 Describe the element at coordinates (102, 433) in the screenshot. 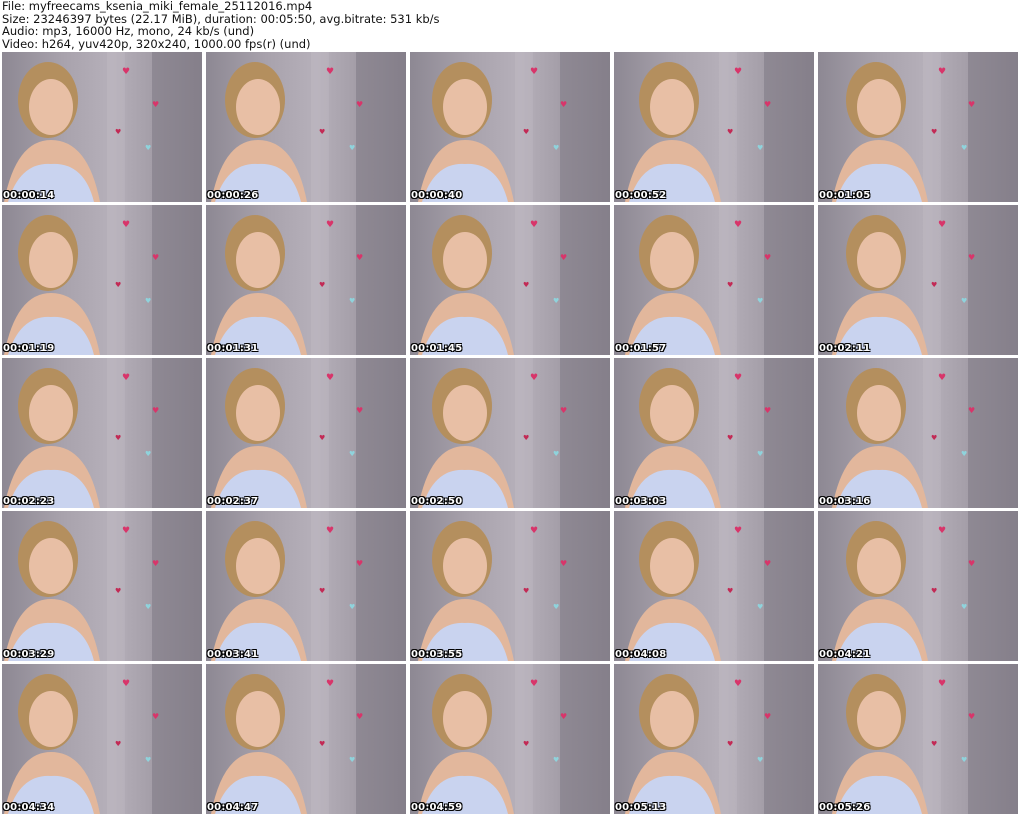

I see `video-thumbnail: ♥ ♥ ♥ ♥ 00:02:23` at that location.